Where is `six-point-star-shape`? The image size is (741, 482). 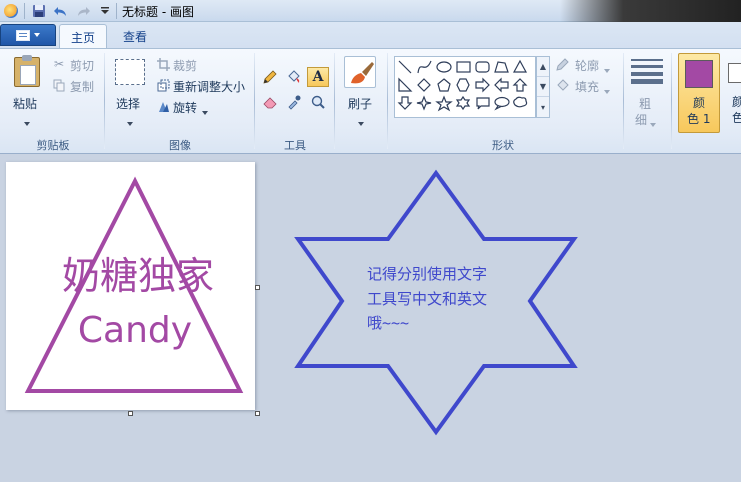 six-point-star-shape is located at coordinates (463, 103).